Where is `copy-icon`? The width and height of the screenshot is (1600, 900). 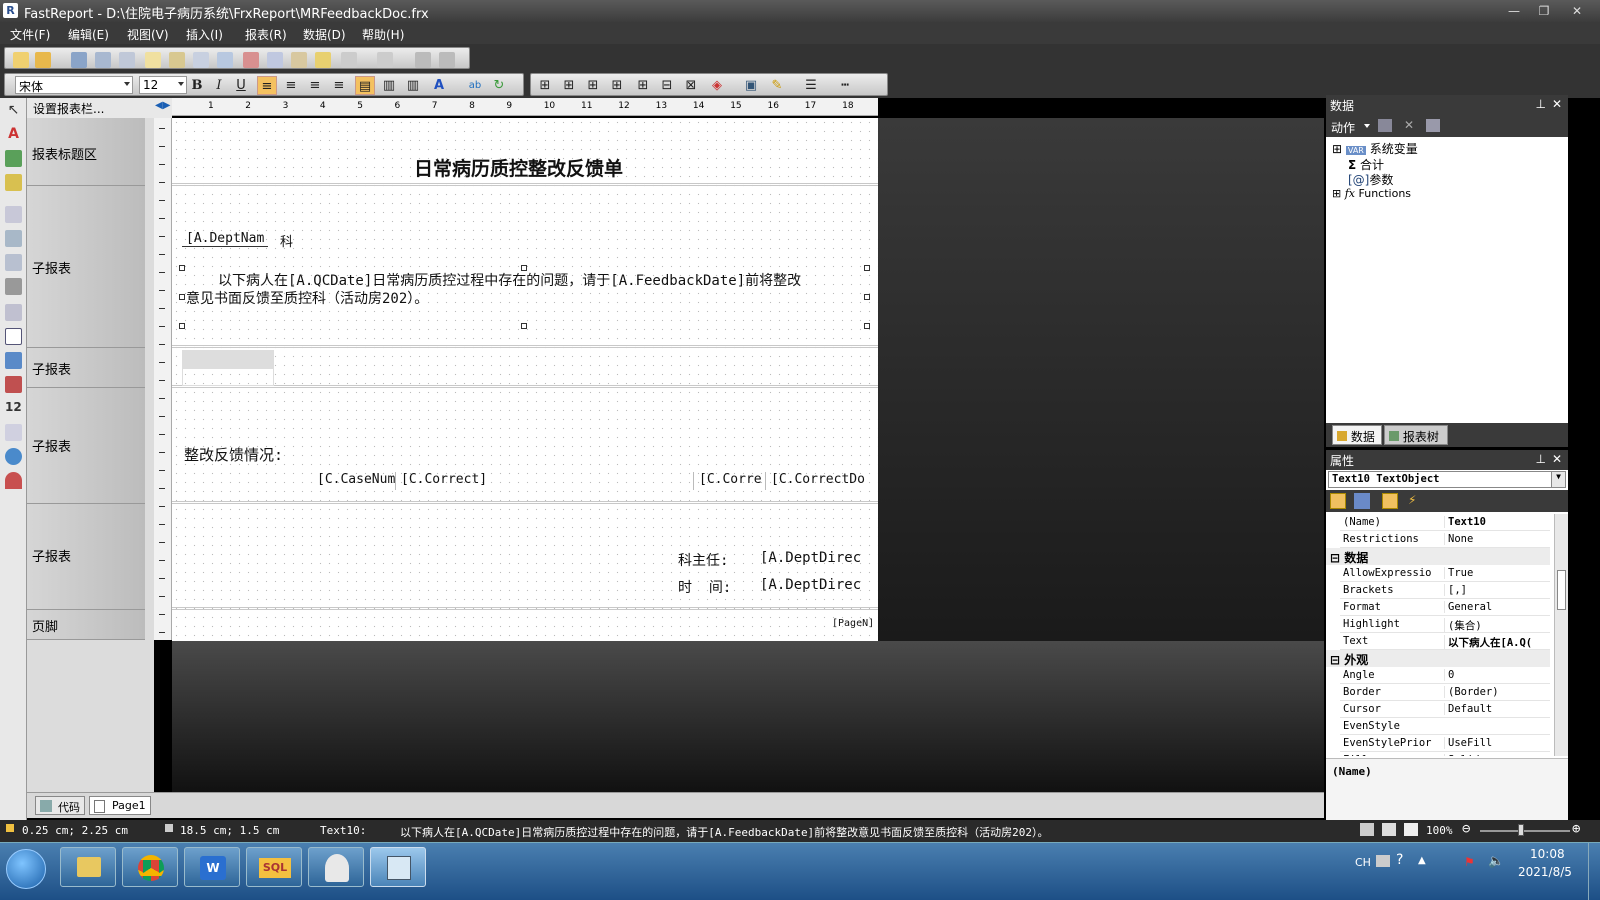 copy-icon is located at coordinates (275, 60).